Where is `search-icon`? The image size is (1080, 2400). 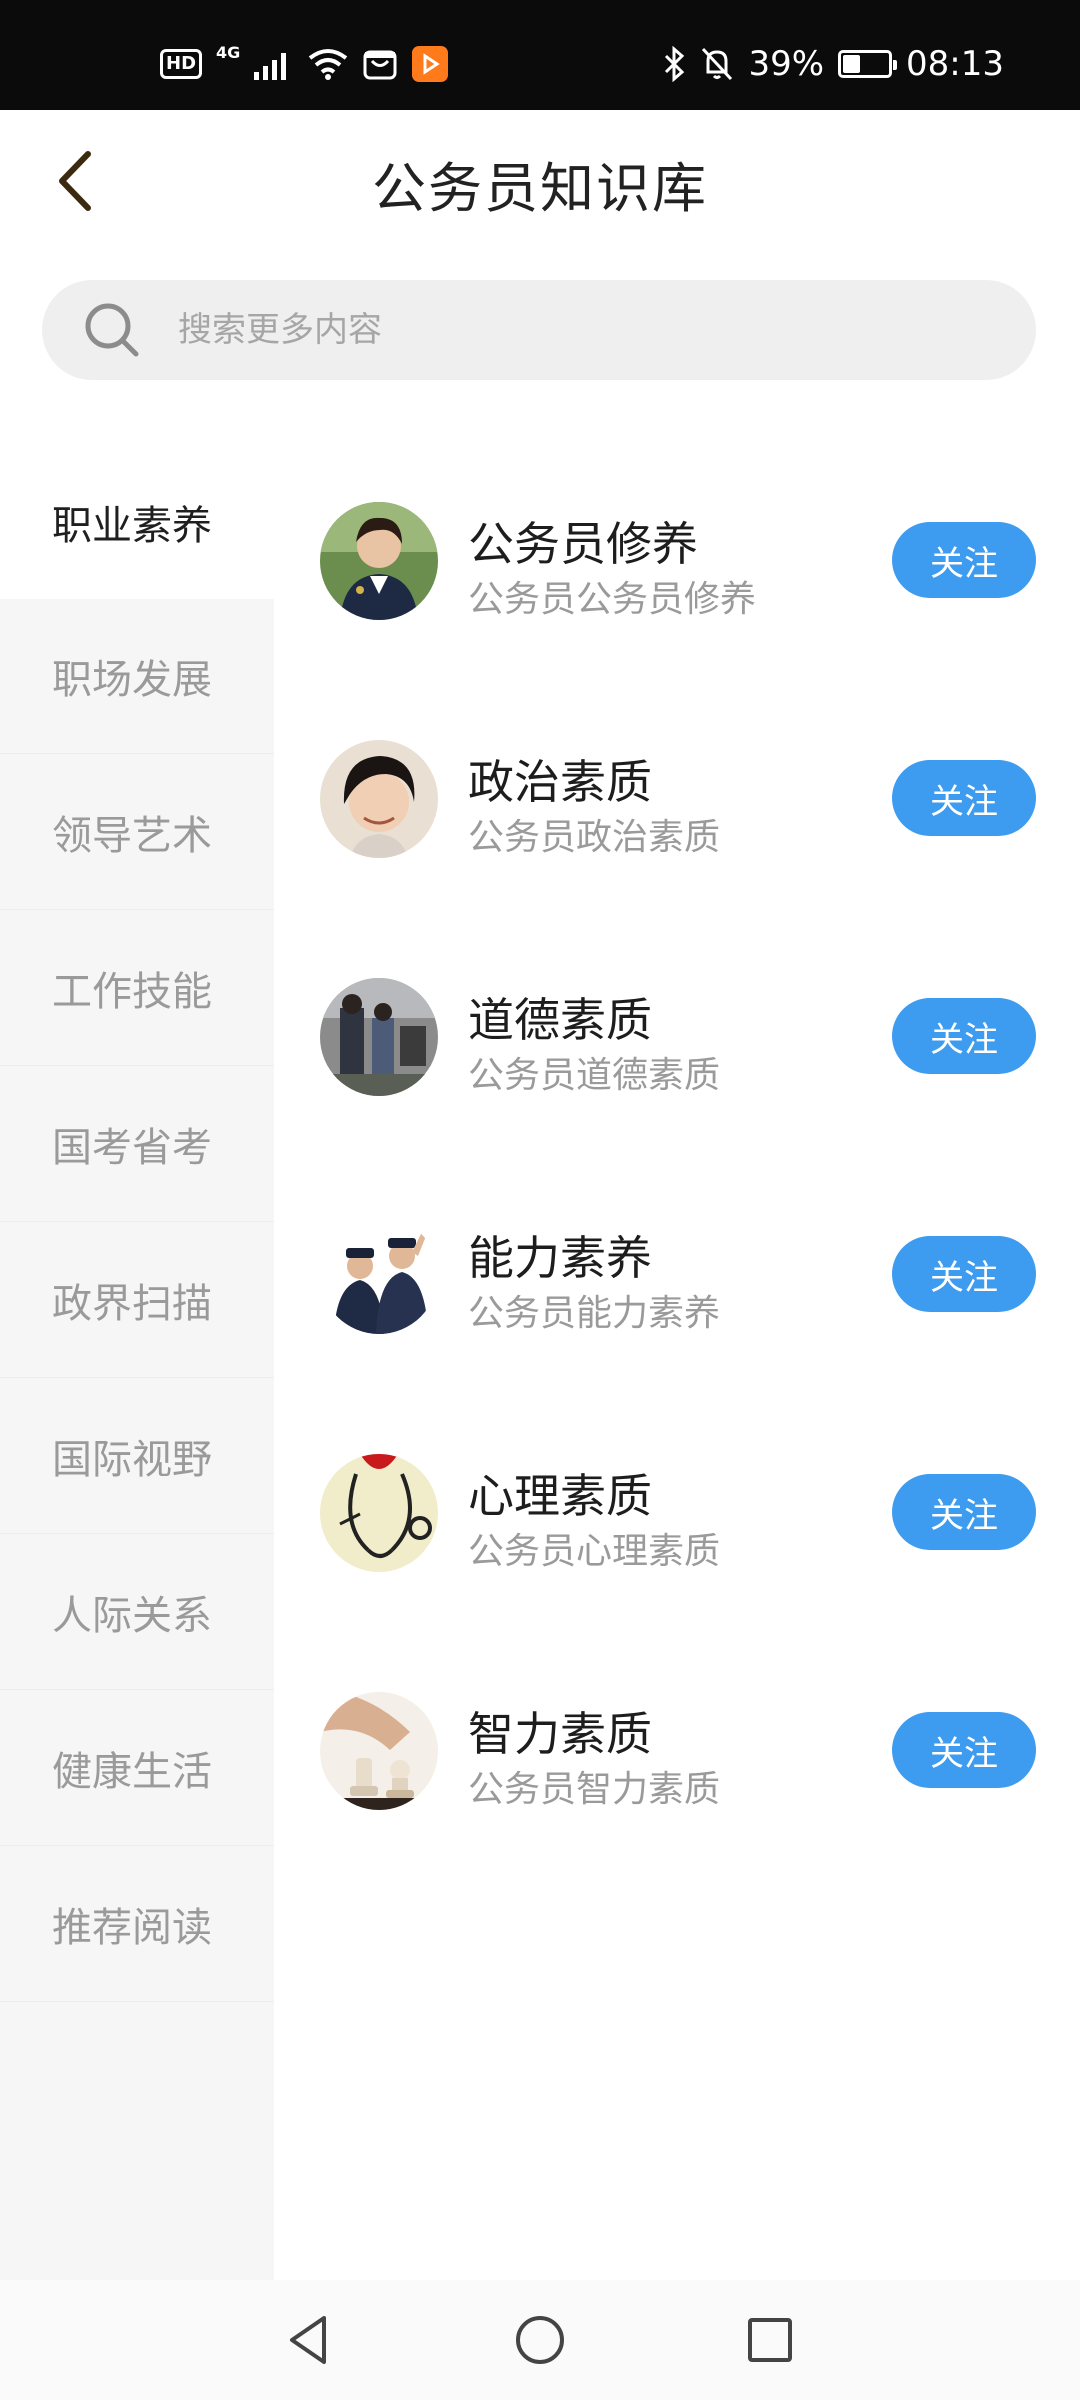
search-icon is located at coordinates (112, 330).